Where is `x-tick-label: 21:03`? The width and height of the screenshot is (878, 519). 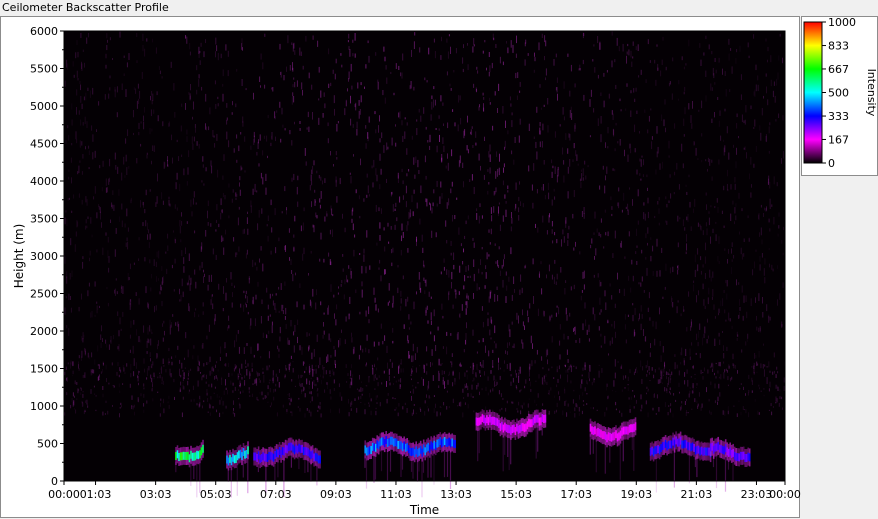 x-tick-label: 21:03 is located at coordinates (697, 494).